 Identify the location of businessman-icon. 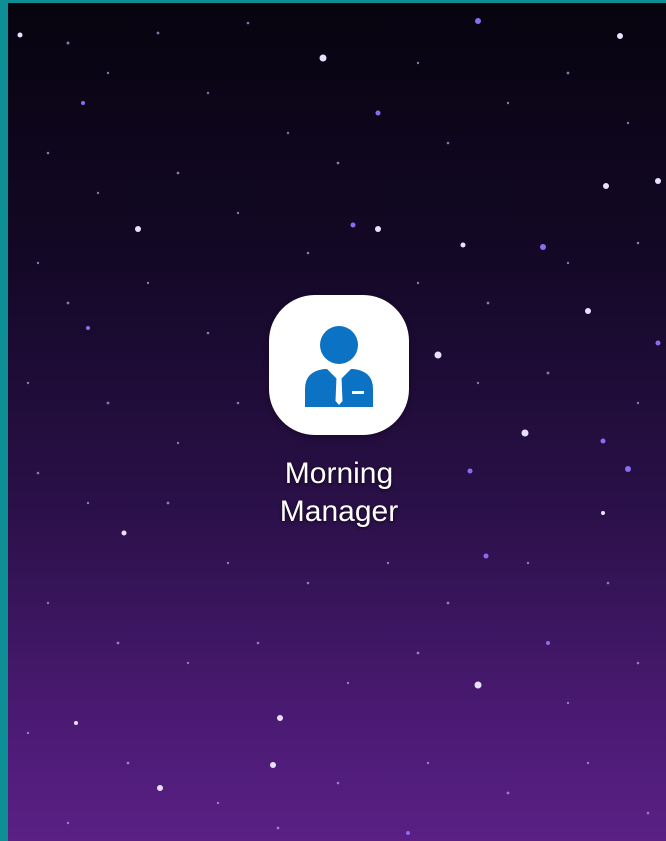
(339, 366).